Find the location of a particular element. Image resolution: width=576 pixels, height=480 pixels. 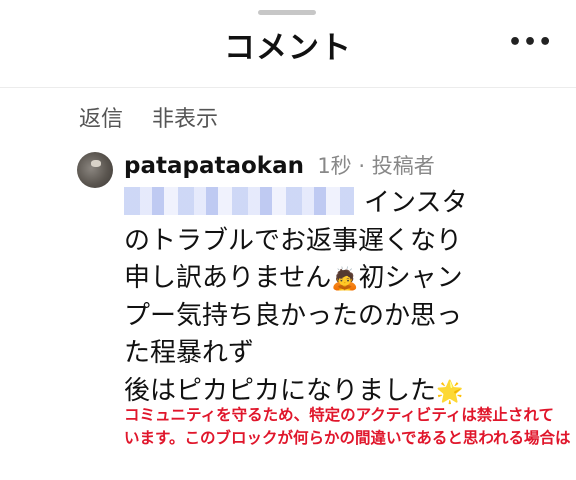

reply-button: 返信 is located at coordinates (101, 119).